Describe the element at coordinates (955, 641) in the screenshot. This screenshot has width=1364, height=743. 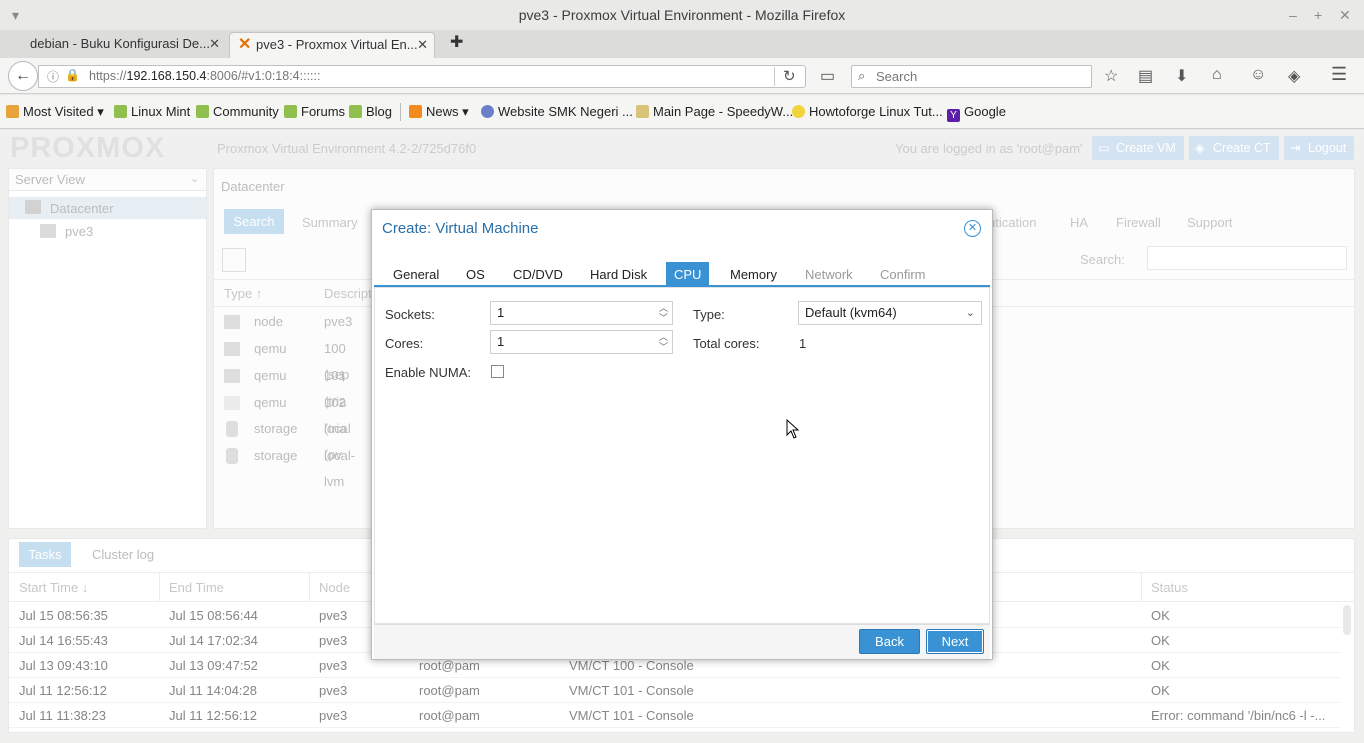
I see `next-button: Next` at that location.